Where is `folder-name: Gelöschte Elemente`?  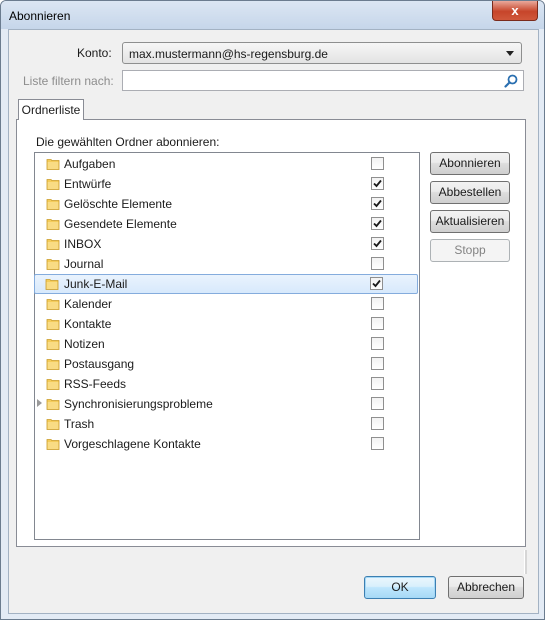
folder-name: Gelöschte Elemente is located at coordinates (118, 204).